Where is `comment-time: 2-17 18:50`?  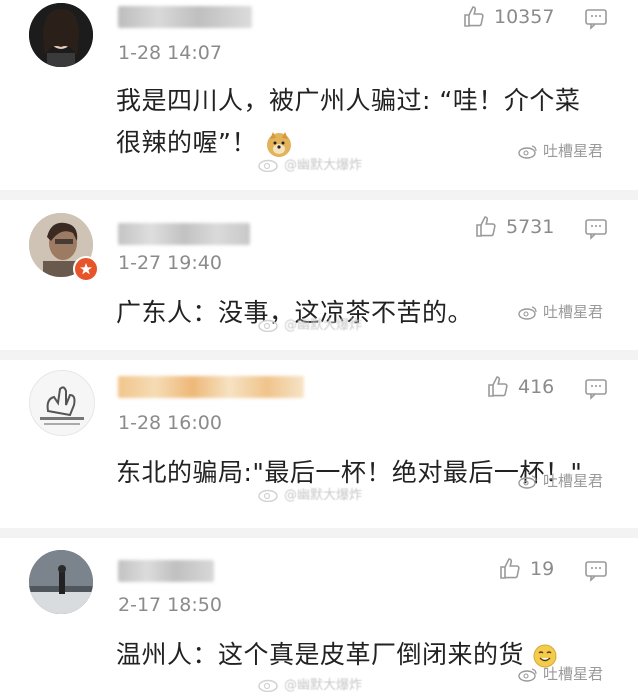 comment-time: 2-17 18:50 is located at coordinates (170, 605).